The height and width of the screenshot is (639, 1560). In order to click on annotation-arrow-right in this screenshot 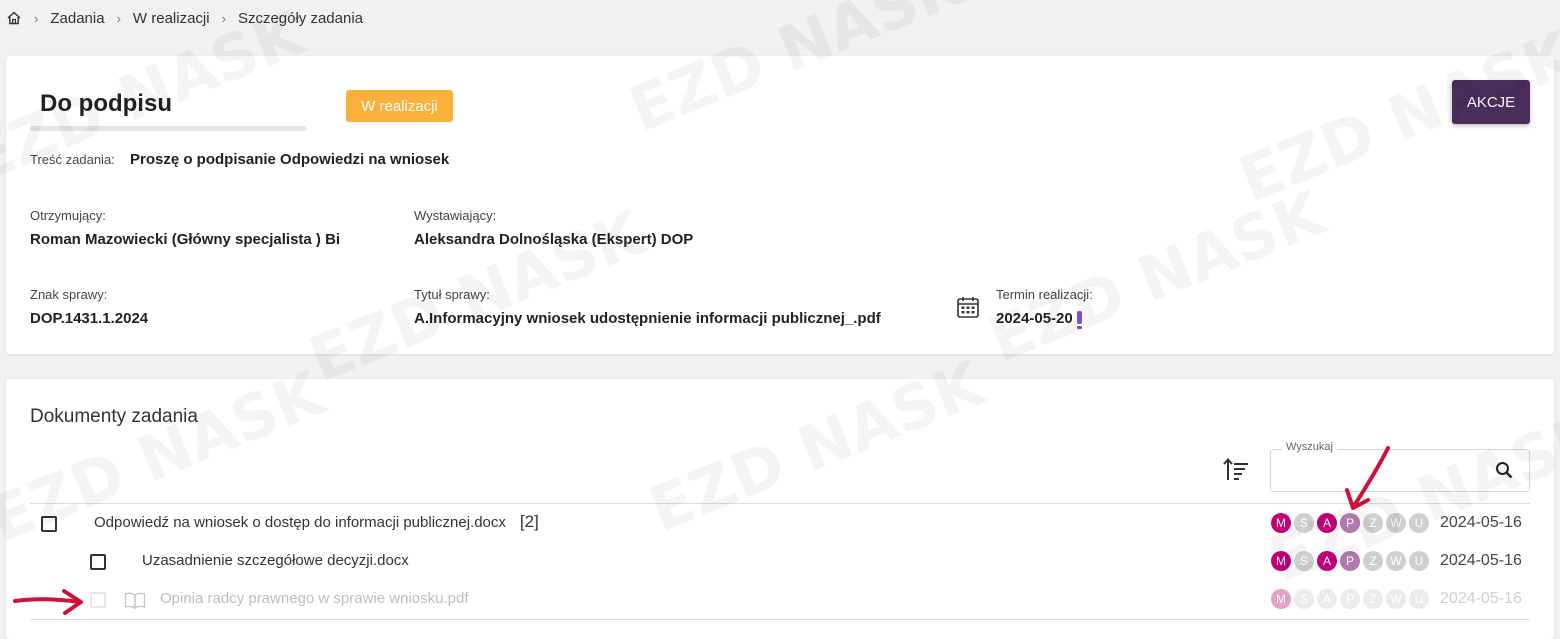, I will do `click(48, 602)`.